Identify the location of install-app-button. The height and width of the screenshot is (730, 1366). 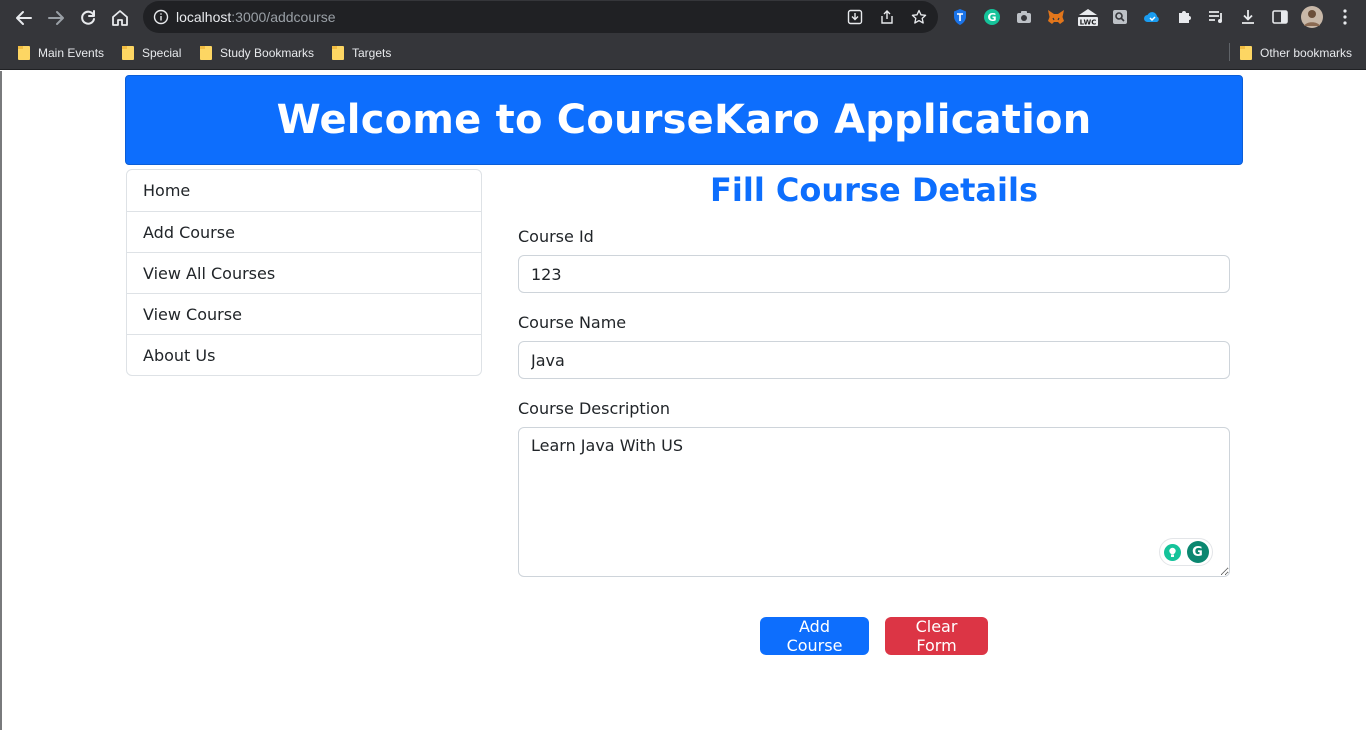
(855, 17).